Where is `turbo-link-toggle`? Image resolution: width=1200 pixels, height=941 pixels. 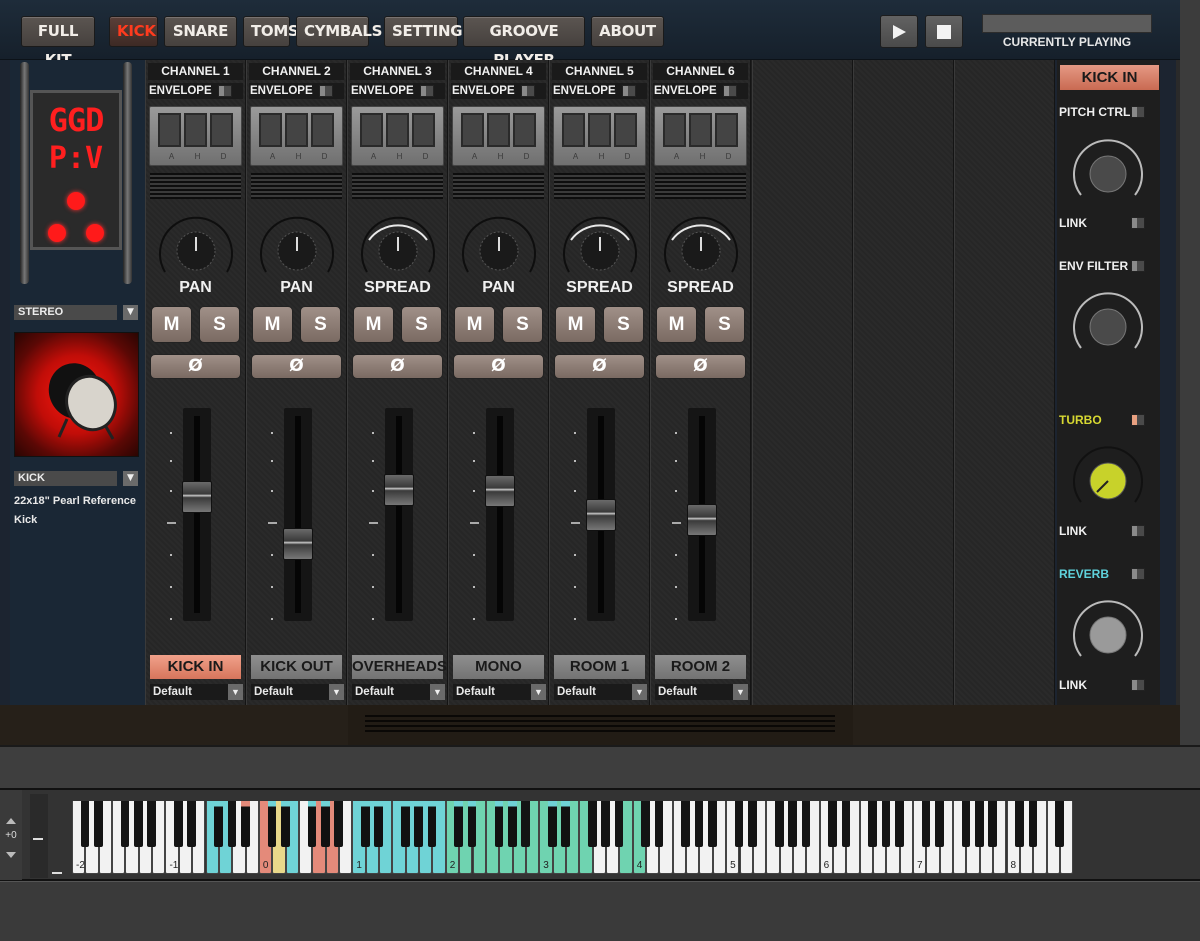
turbo-link-toggle is located at coordinates (1138, 531).